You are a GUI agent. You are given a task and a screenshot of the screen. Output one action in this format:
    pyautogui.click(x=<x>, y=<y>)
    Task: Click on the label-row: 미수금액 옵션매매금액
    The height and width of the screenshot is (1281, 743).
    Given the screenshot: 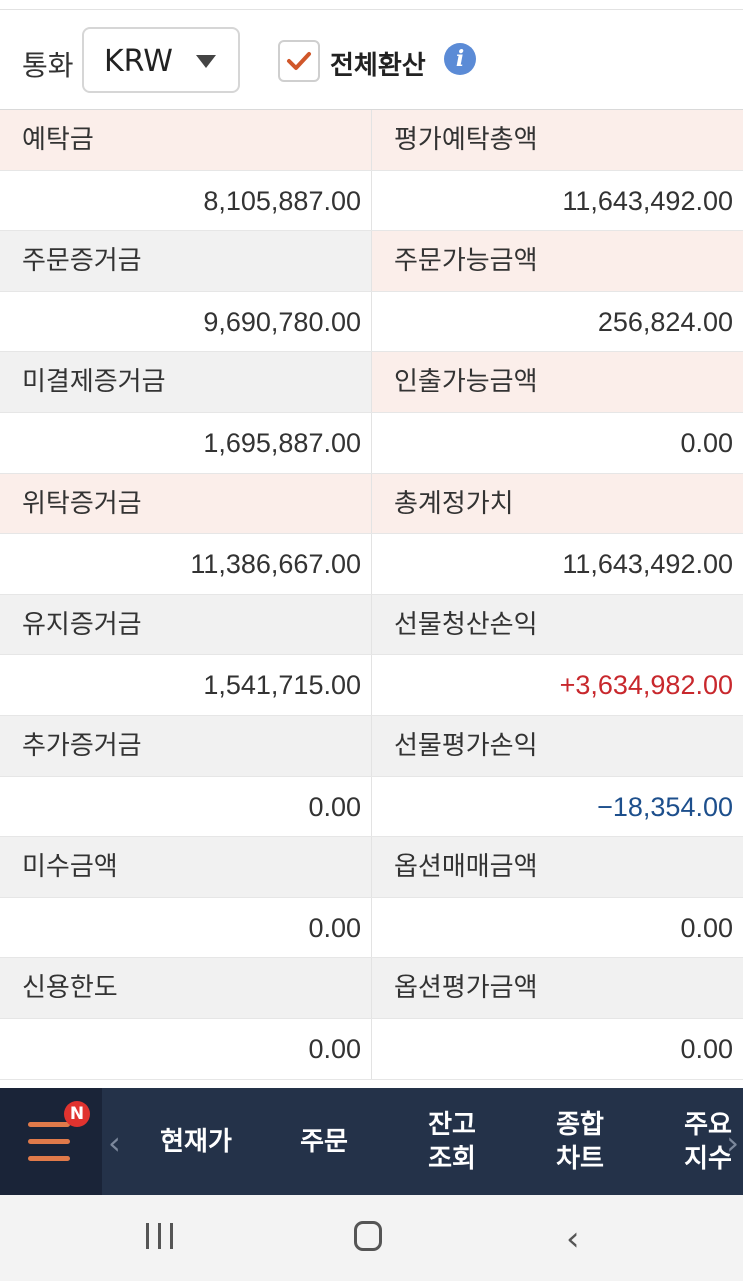 What is the action you would take?
    pyautogui.click(x=371, y=867)
    